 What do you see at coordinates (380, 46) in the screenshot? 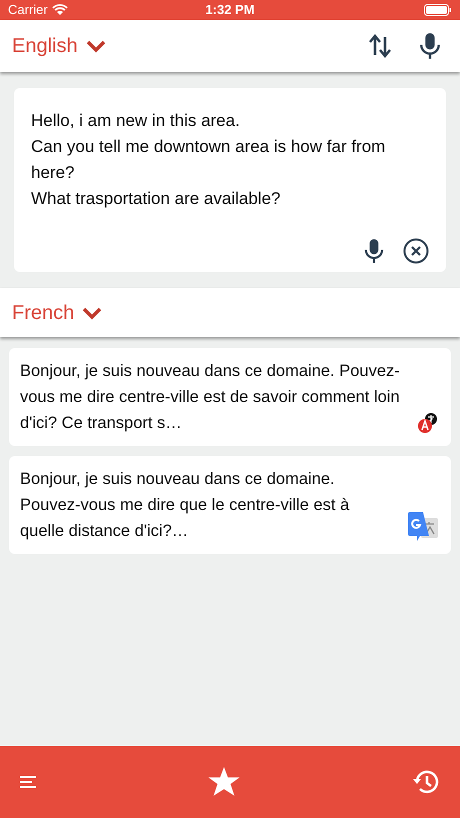
I see `swap-arrows-icon` at bounding box center [380, 46].